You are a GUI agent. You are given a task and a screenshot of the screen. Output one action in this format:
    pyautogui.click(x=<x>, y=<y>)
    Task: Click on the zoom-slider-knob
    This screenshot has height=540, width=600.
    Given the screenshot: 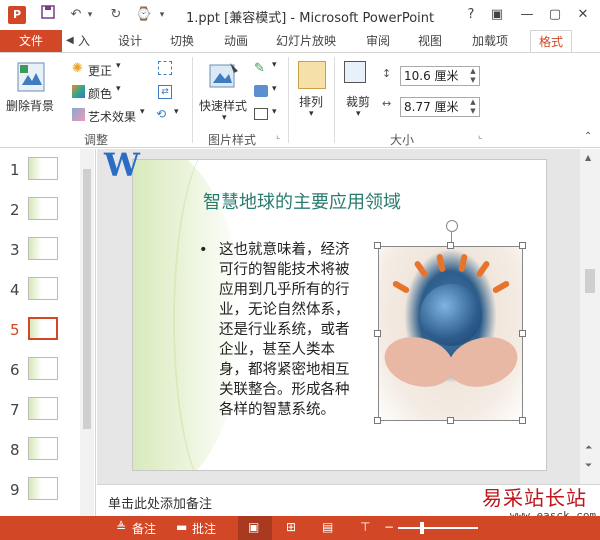 What is the action you would take?
    pyautogui.click(x=422, y=528)
    